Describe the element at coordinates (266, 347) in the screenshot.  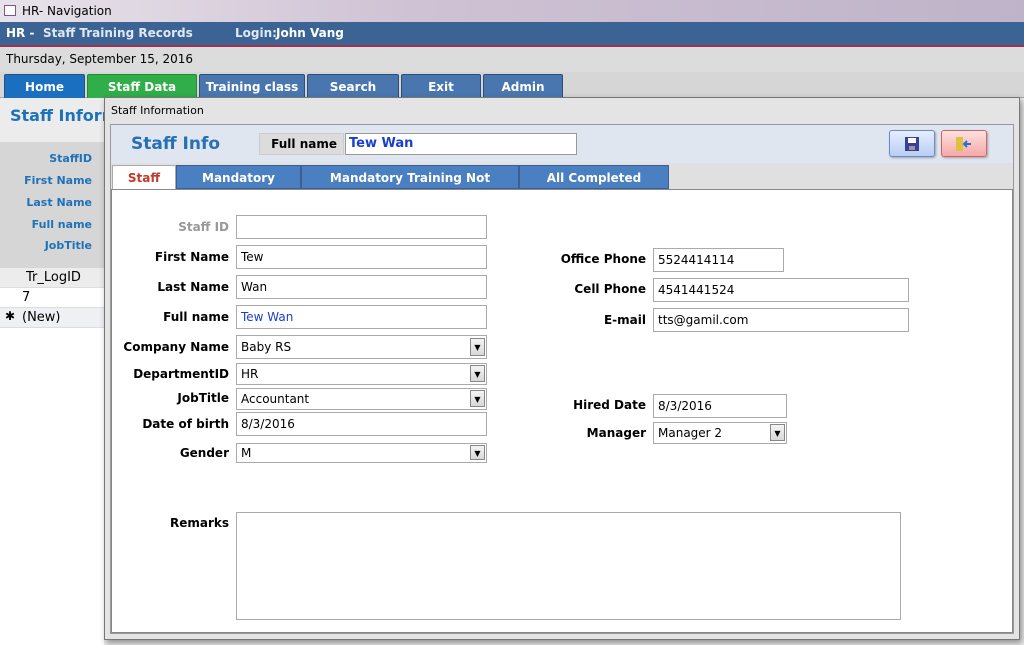
I see `company-value: Baby RS` at that location.